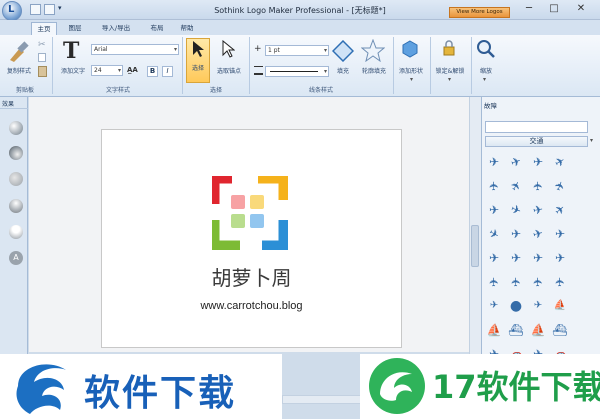 Image resolution: width=600 pixels, height=419 pixels. What do you see at coordinates (258, 49) in the screenshot?
I see `line-width-icon: +` at bounding box center [258, 49].